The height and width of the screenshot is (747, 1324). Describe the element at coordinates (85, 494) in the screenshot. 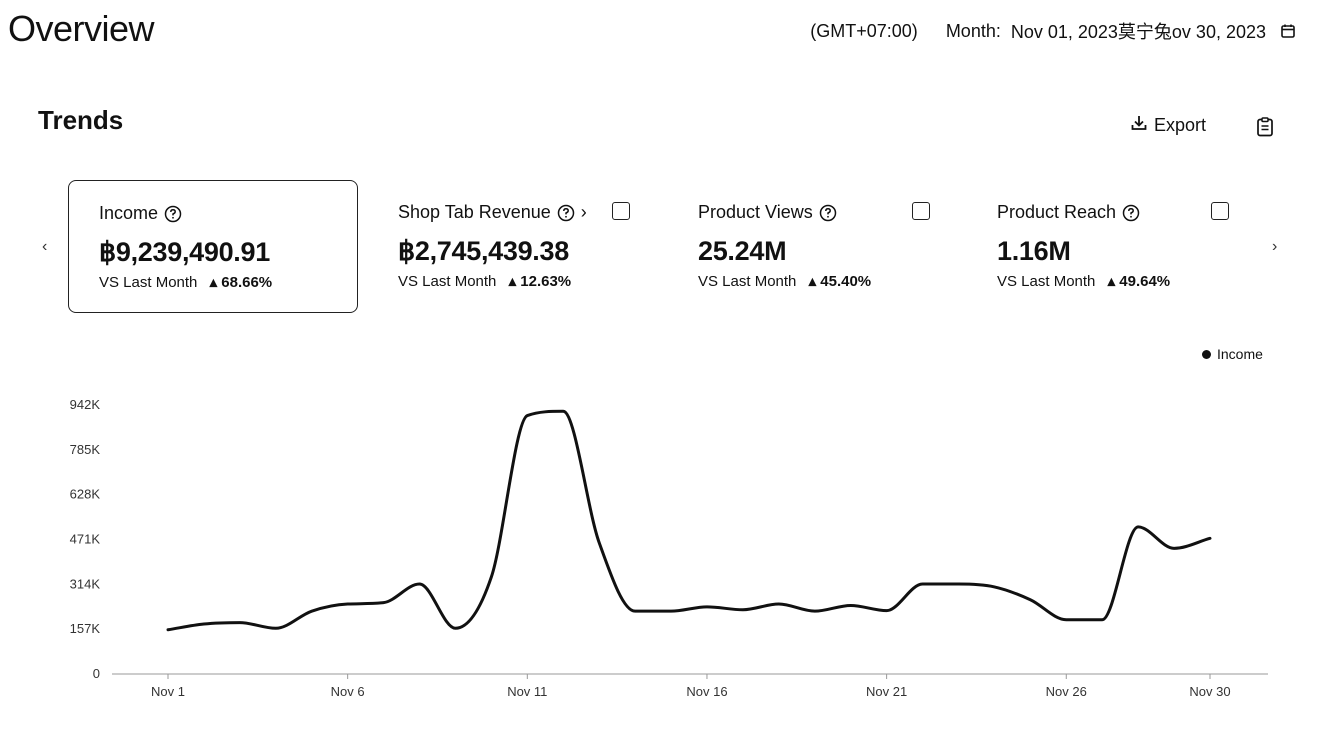

I see `y-tick-label: 628K` at that location.